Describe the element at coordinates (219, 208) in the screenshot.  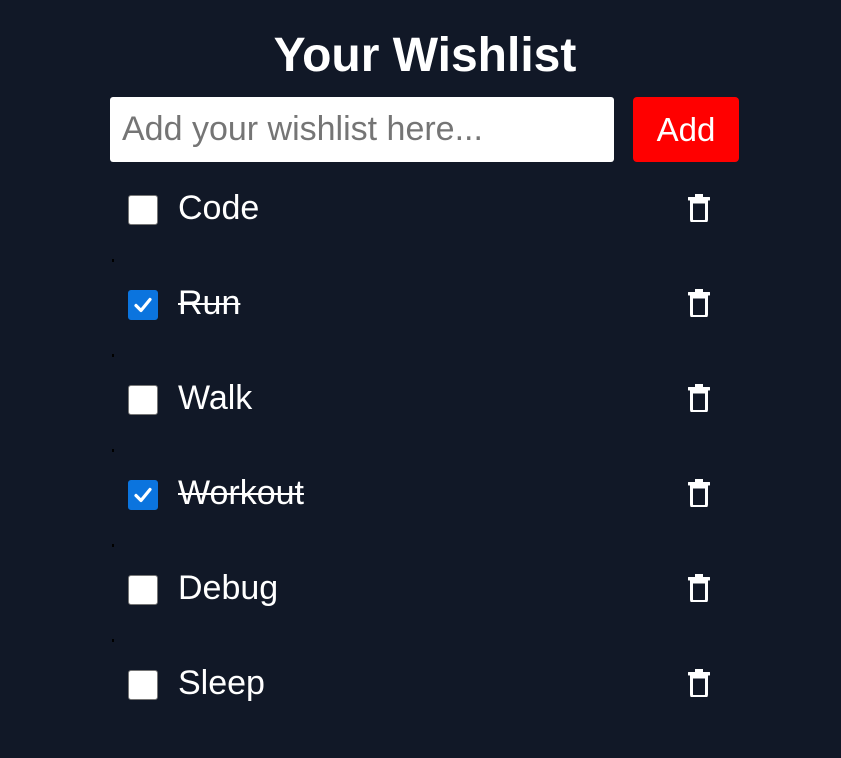
I see `item-label: Code` at that location.